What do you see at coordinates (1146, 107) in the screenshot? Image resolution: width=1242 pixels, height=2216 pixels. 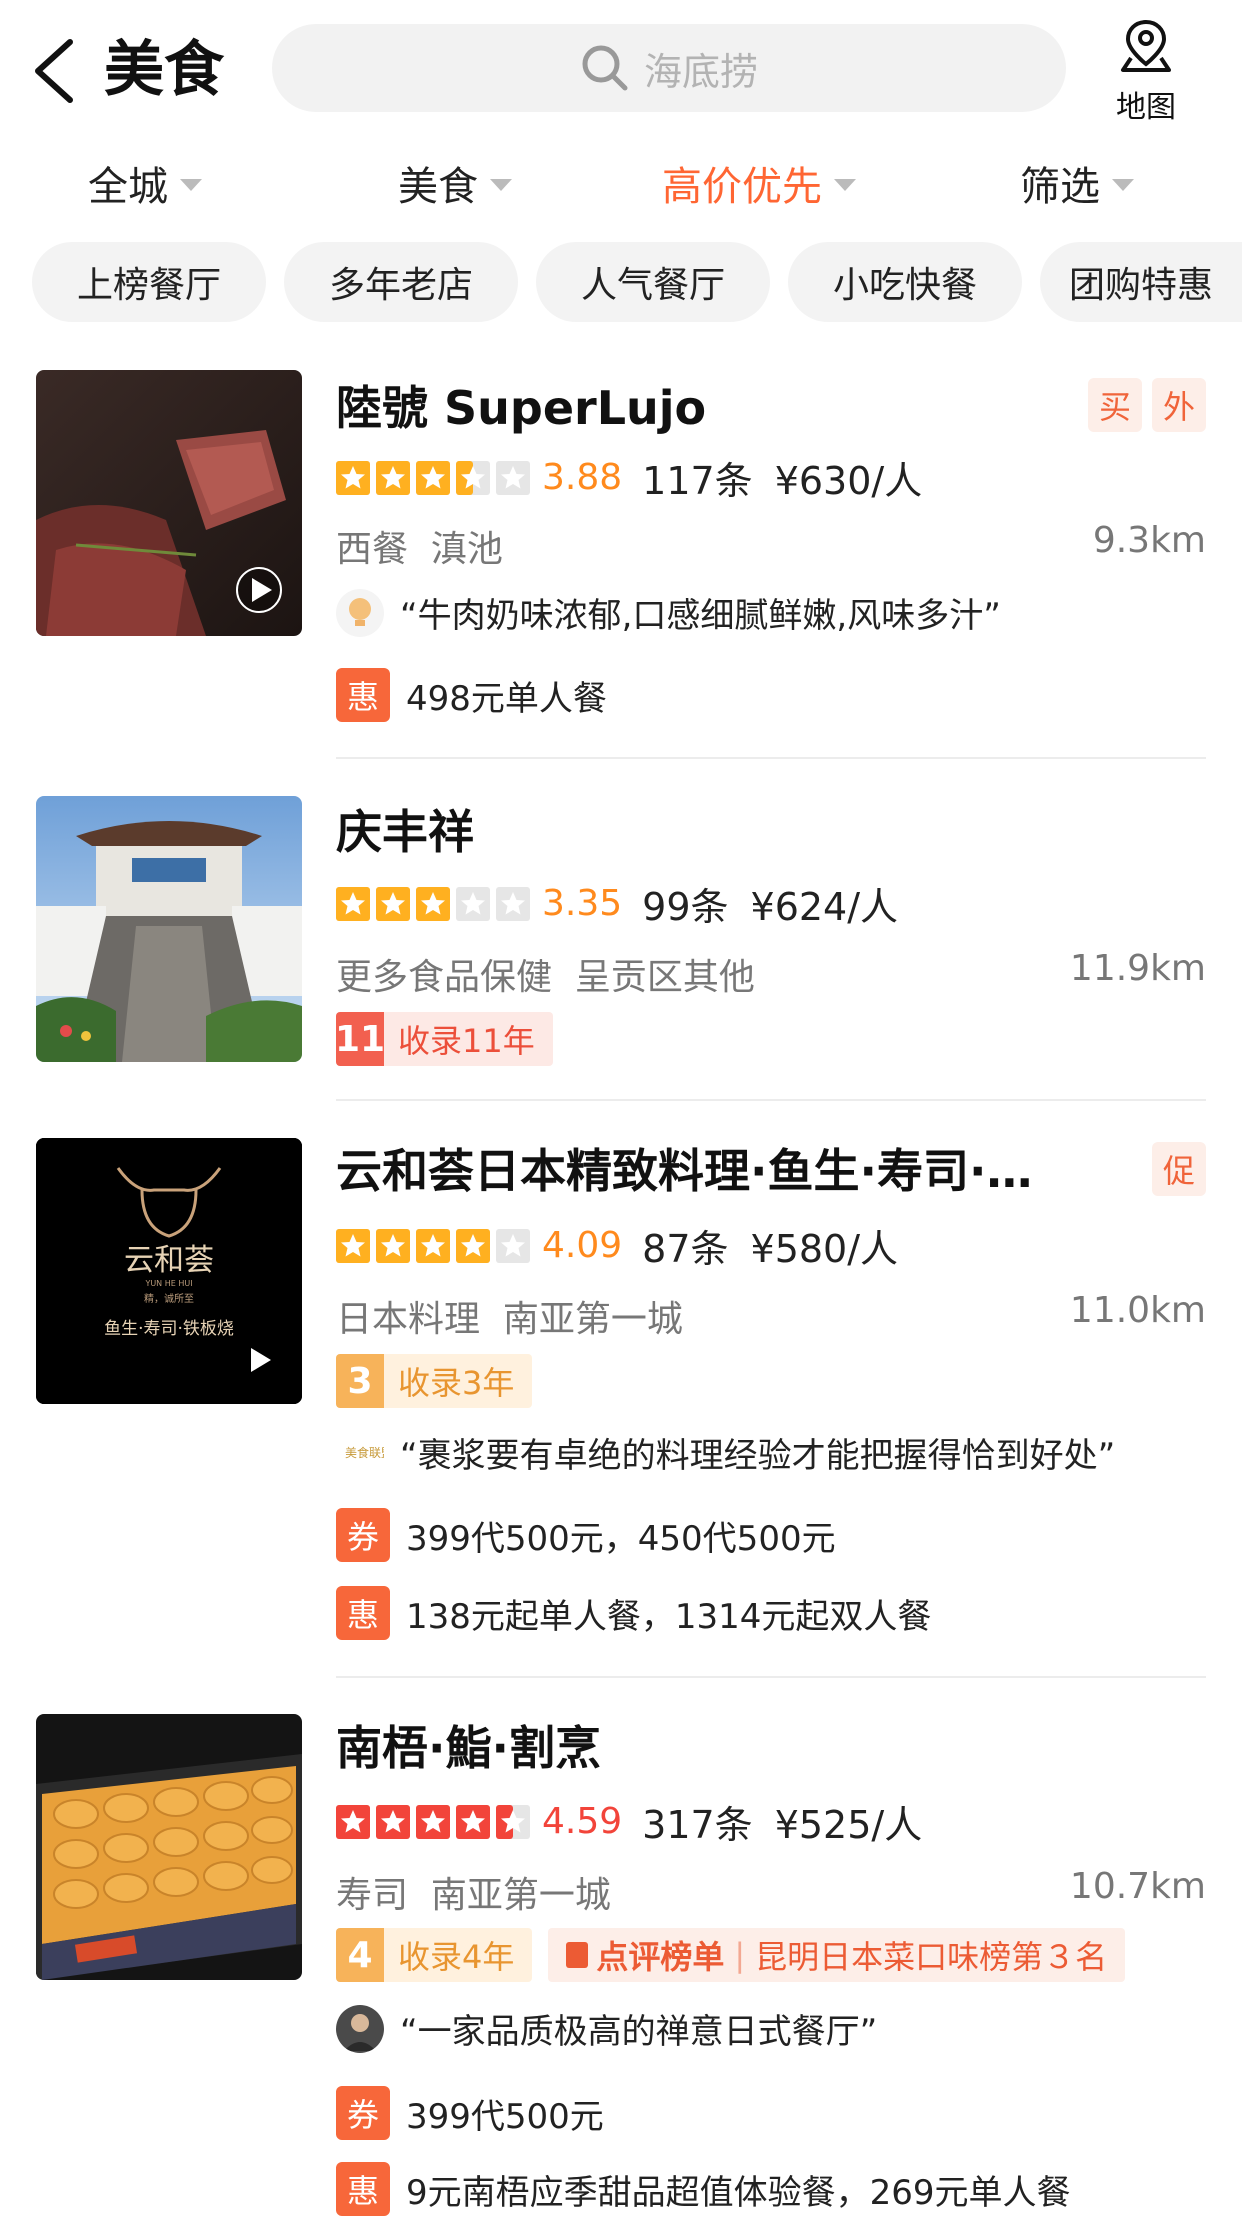 I see `map-label: 地图` at bounding box center [1146, 107].